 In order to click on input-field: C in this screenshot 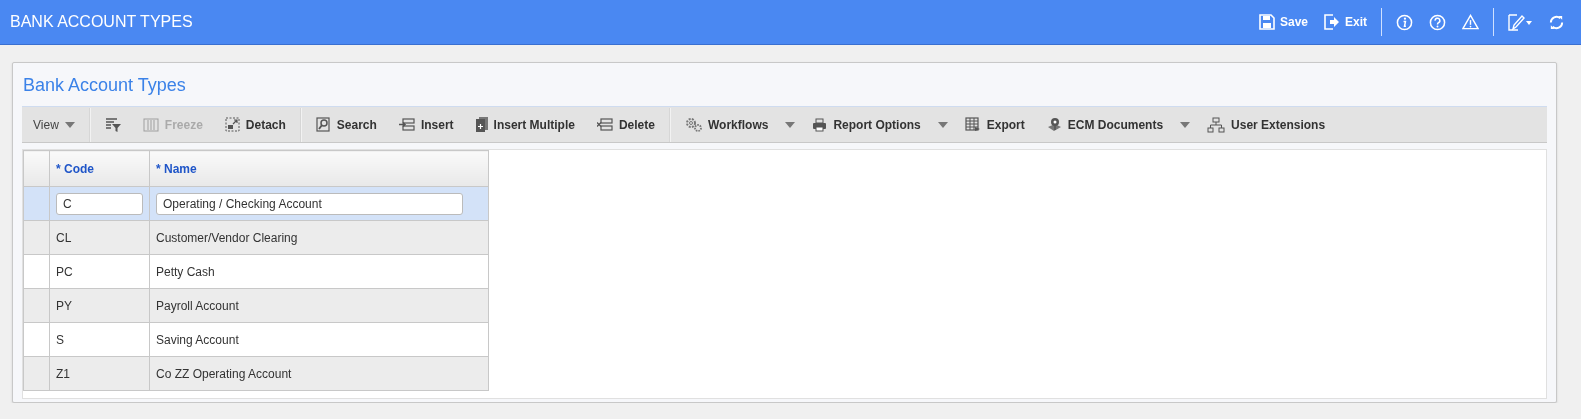, I will do `click(99, 203)`.